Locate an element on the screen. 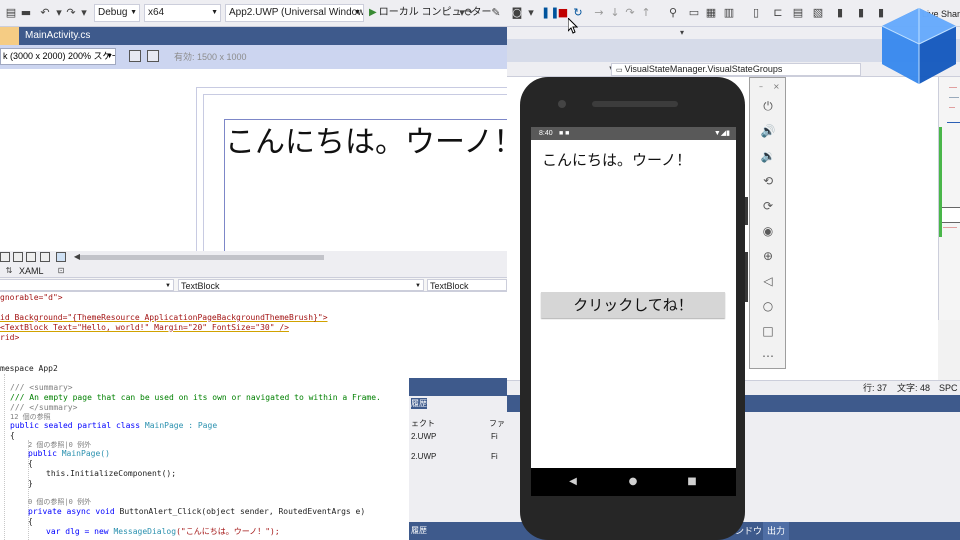 Image resolution: width=960 pixels, height=540 pixels. screenshot-icon: ◙ is located at coordinates (517, 13).